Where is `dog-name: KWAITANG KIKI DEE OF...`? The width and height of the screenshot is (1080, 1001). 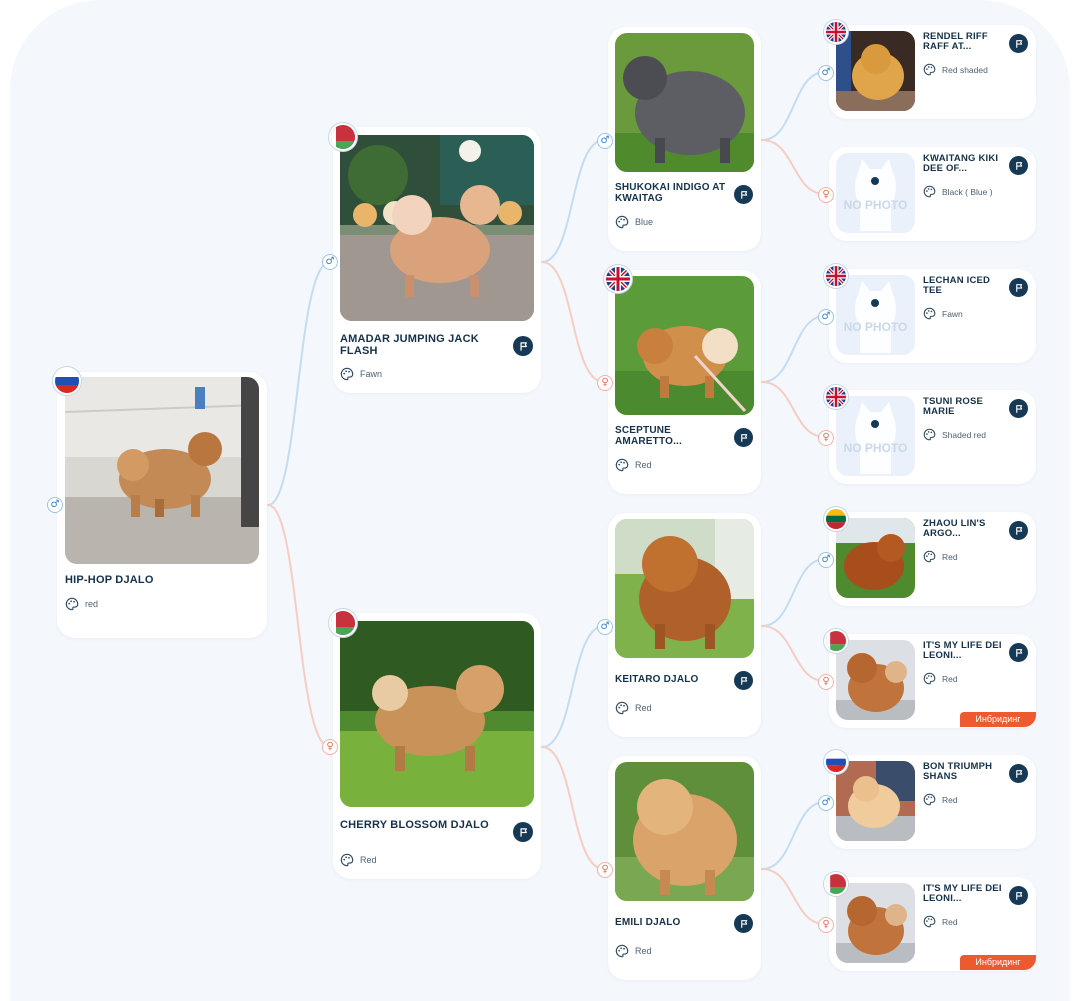 dog-name: KWAITANG KIKI DEE OF... is located at coordinates (965, 164).